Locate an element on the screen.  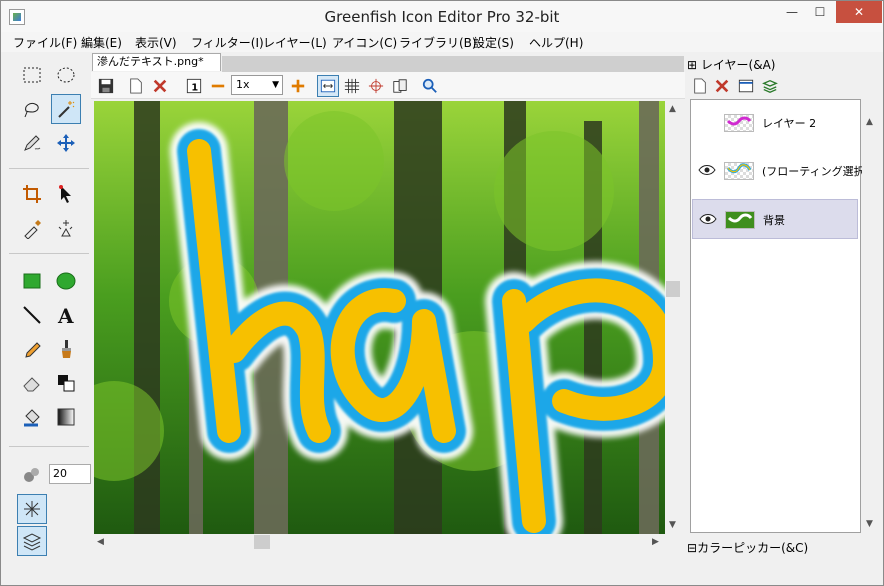
brush-size-icon is located at coordinates (32, 474).